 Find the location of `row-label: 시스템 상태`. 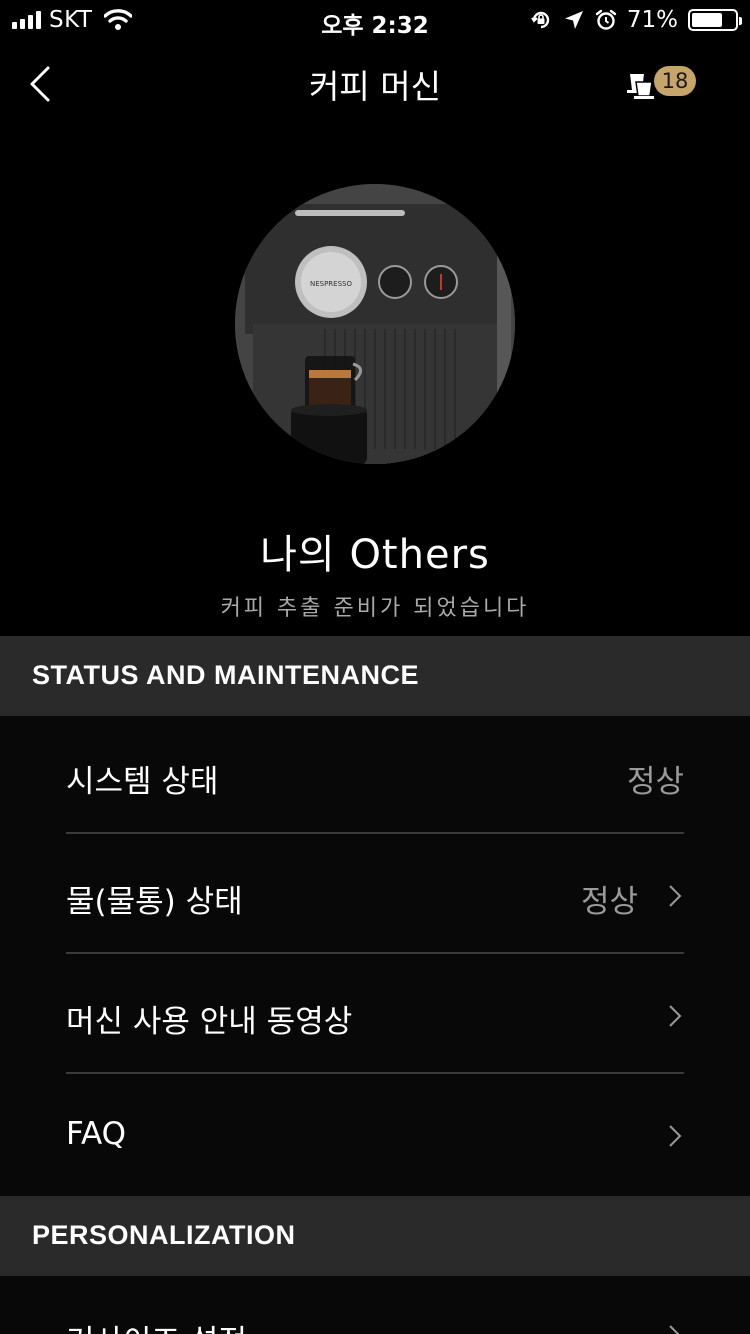

row-label: 시스템 상태 is located at coordinates (142, 782).